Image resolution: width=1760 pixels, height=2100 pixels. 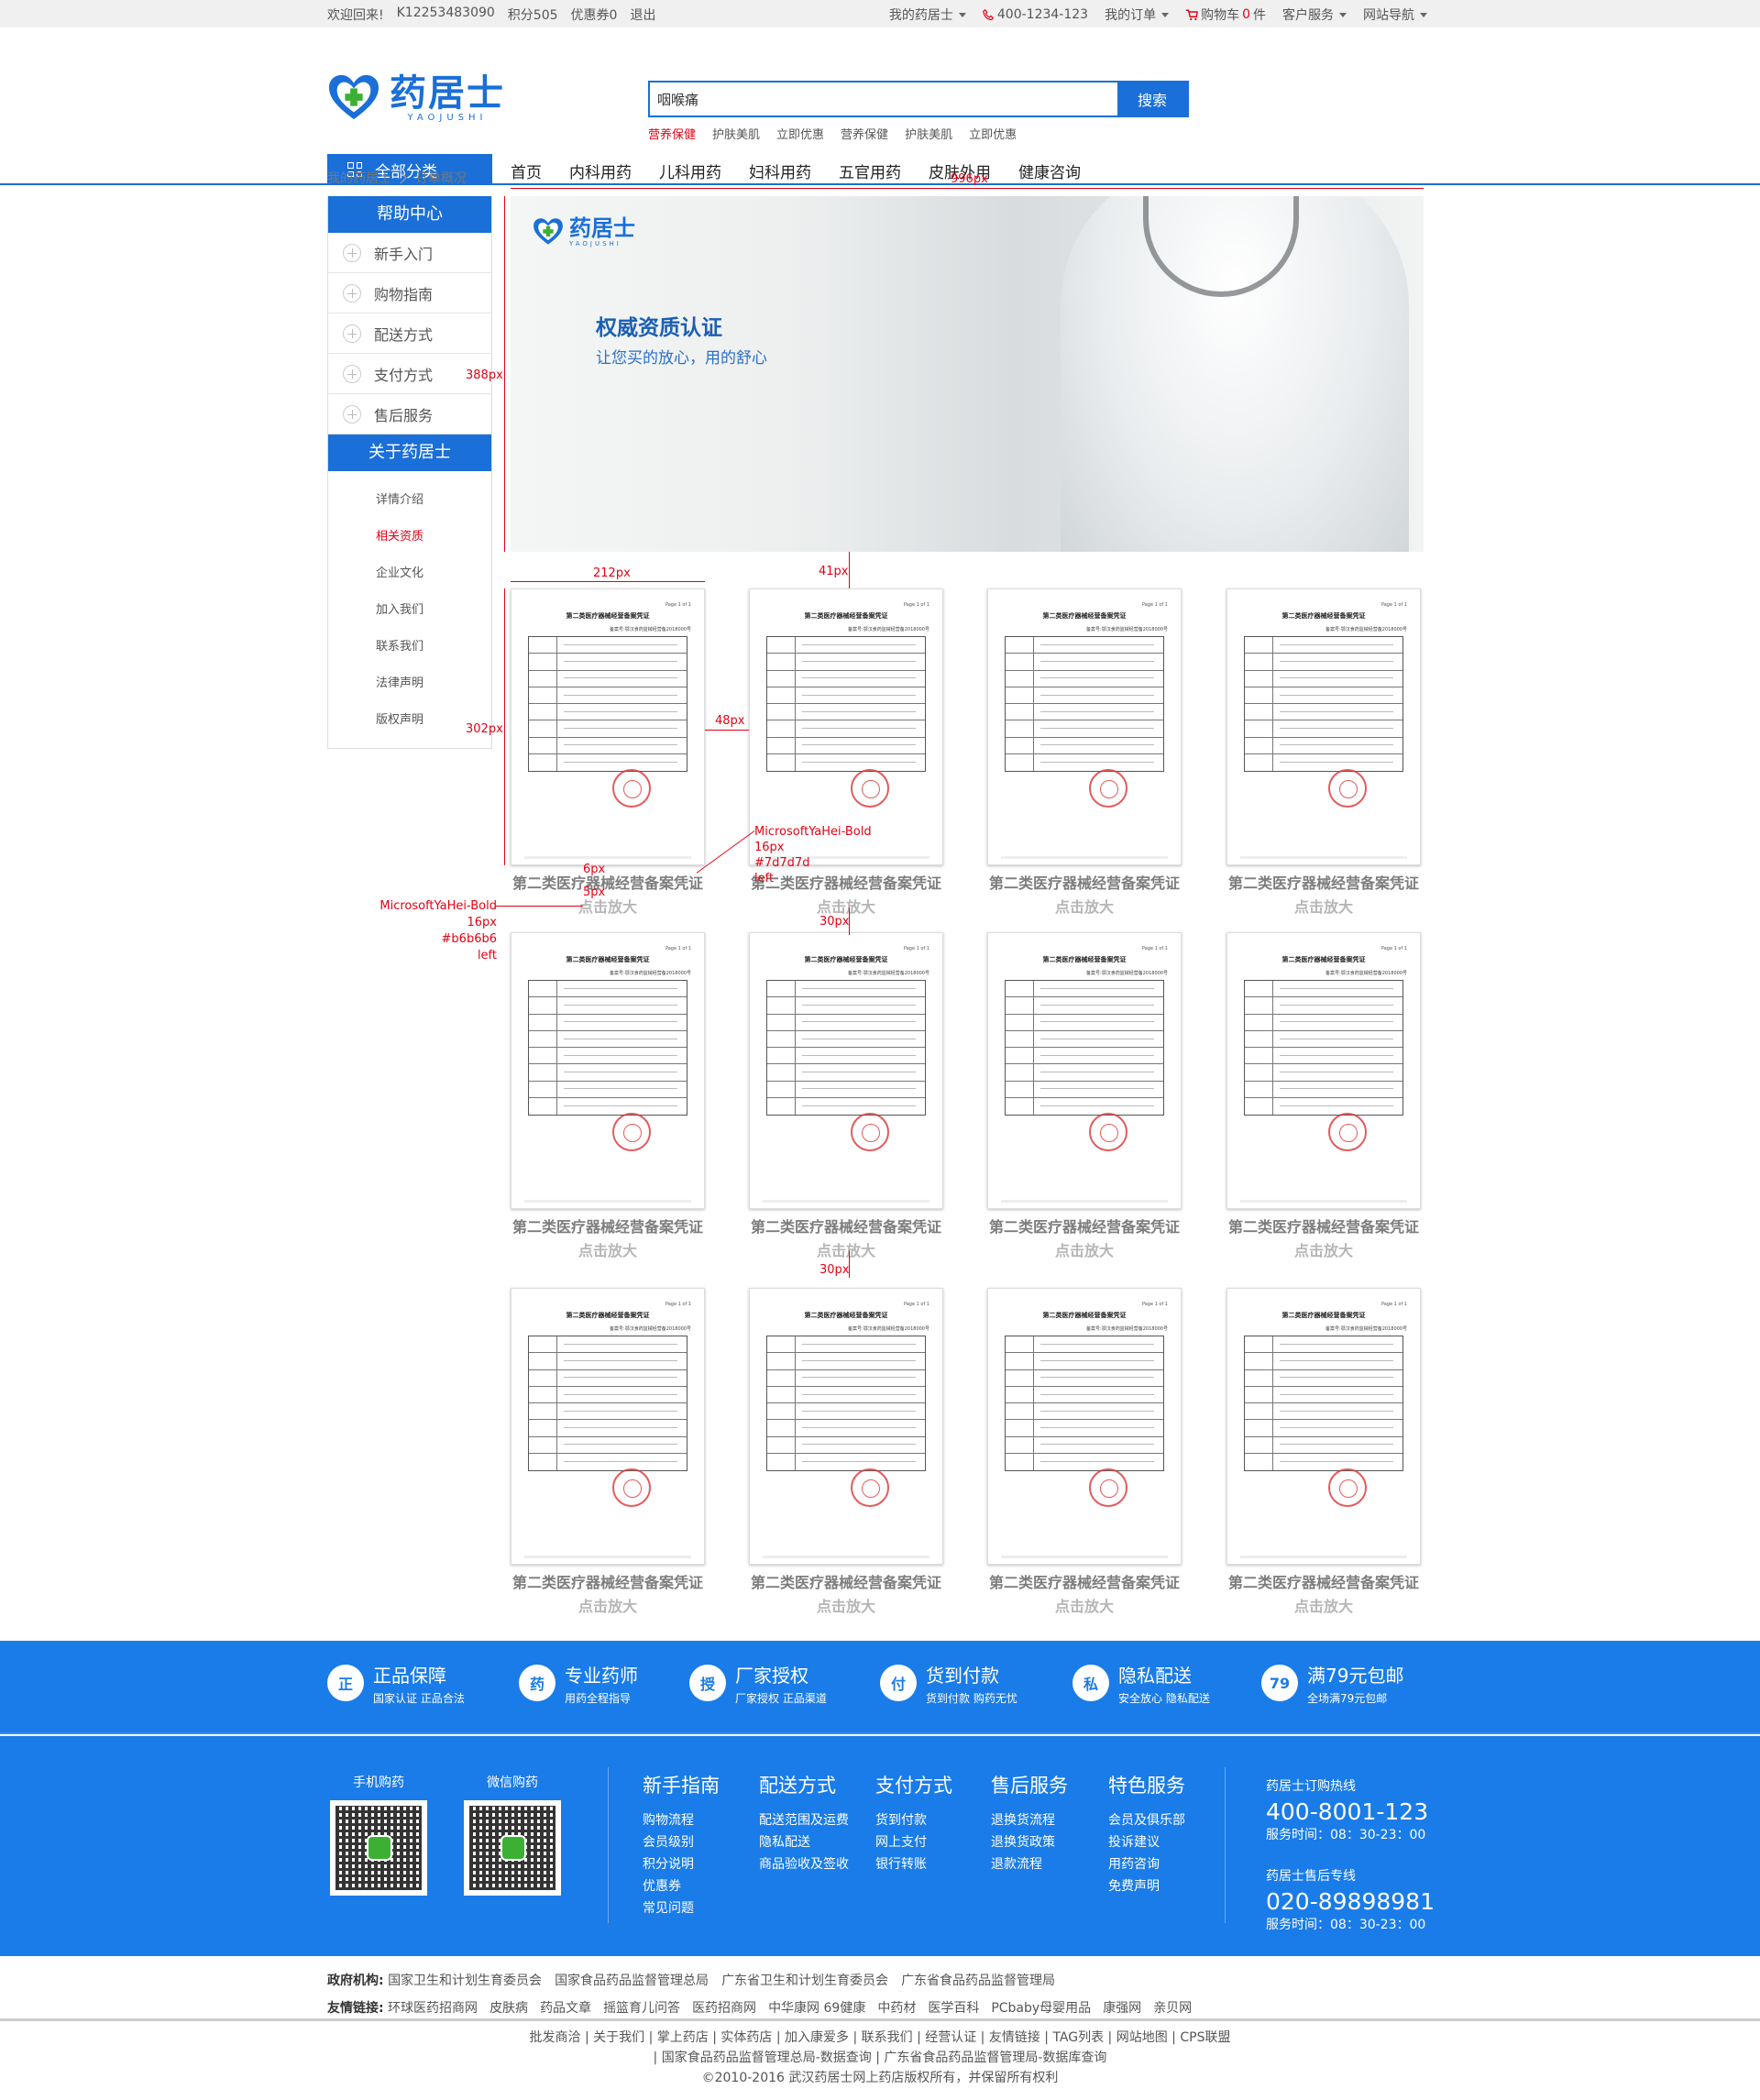 I want to click on nav-item-gynecology: 妇科用药, so click(x=780, y=170).